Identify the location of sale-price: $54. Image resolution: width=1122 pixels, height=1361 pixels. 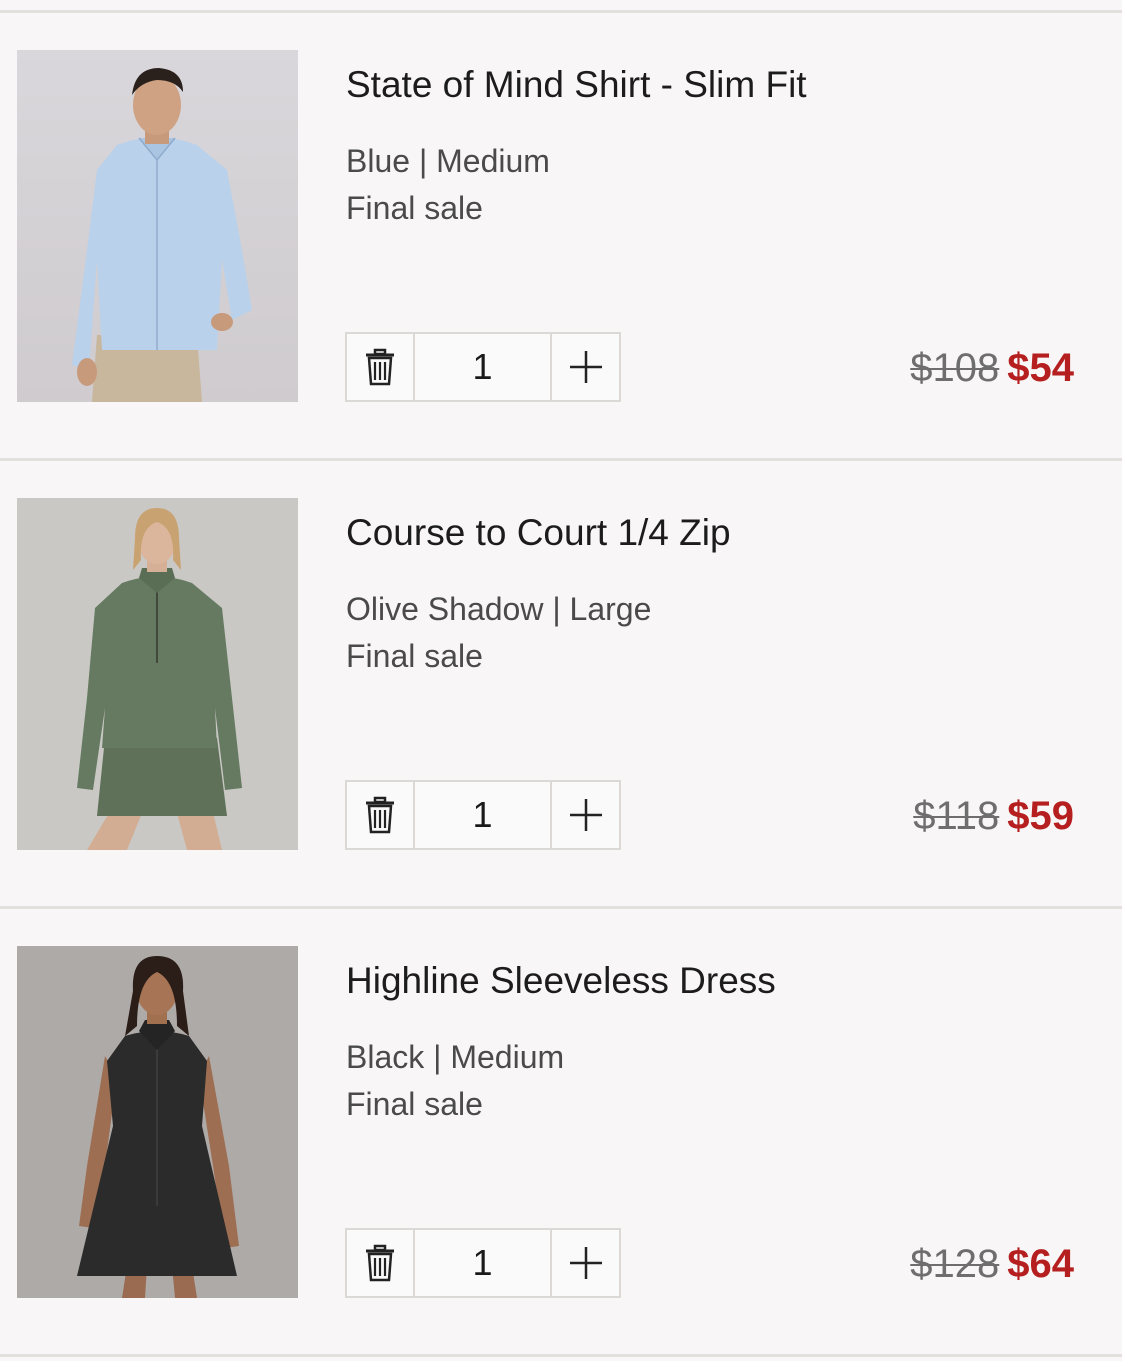
(1040, 368).